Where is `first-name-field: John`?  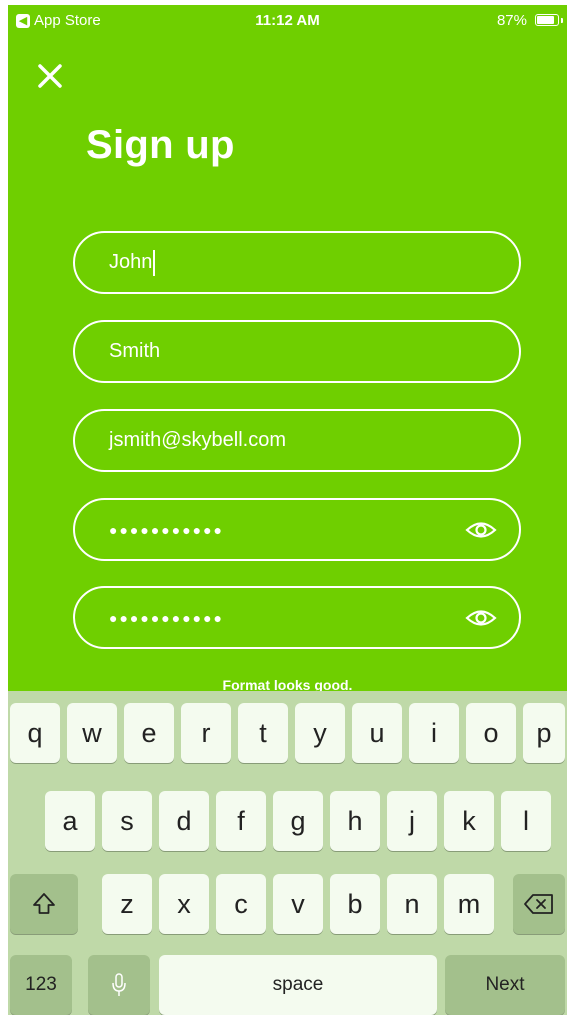
first-name-field: John is located at coordinates (297, 262).